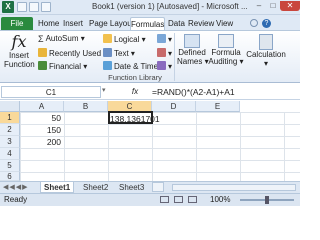  I want to click on minimize-icon: –, so click(259, 6).